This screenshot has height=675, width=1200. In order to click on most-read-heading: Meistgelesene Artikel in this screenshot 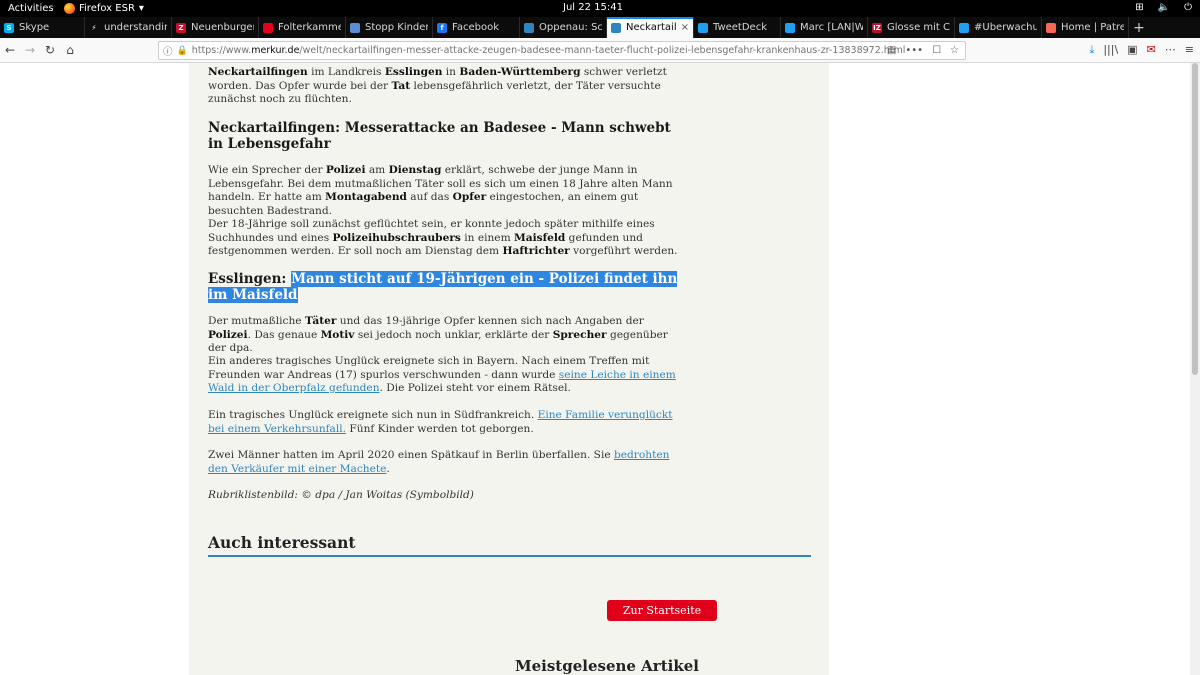, I will do `click(607, 666)`.